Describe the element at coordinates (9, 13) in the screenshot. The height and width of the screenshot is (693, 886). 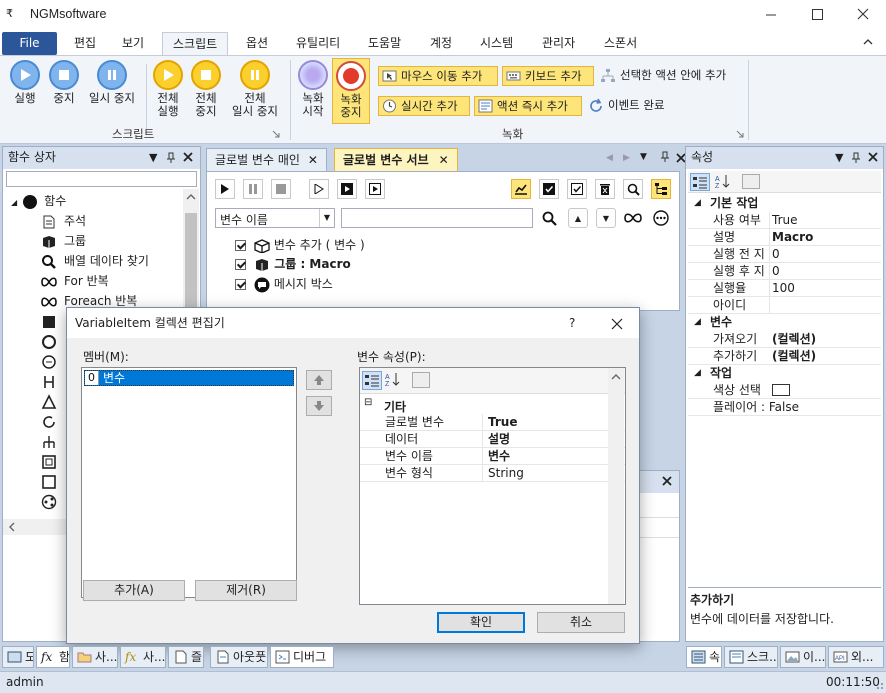
I see `system-menu-icon: ₹` at that location.